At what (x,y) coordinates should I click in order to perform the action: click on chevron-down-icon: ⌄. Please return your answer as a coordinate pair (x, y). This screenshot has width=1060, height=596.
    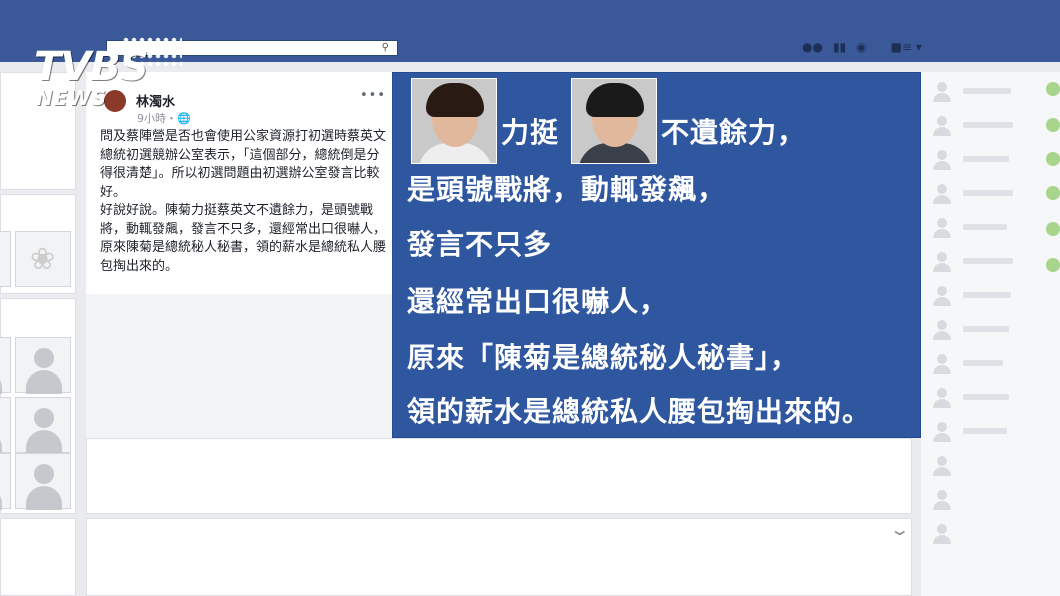
    Looking at the image, I should click on (899, 529).